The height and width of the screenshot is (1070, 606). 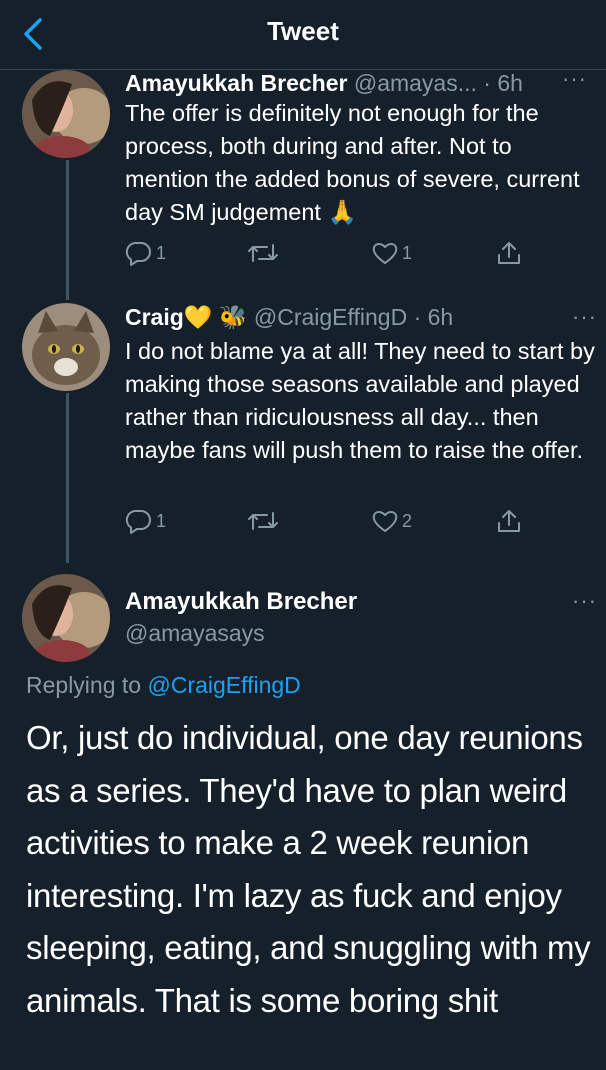 I want to click on replying-prefix: Replying to, so click(x=84, y=685).